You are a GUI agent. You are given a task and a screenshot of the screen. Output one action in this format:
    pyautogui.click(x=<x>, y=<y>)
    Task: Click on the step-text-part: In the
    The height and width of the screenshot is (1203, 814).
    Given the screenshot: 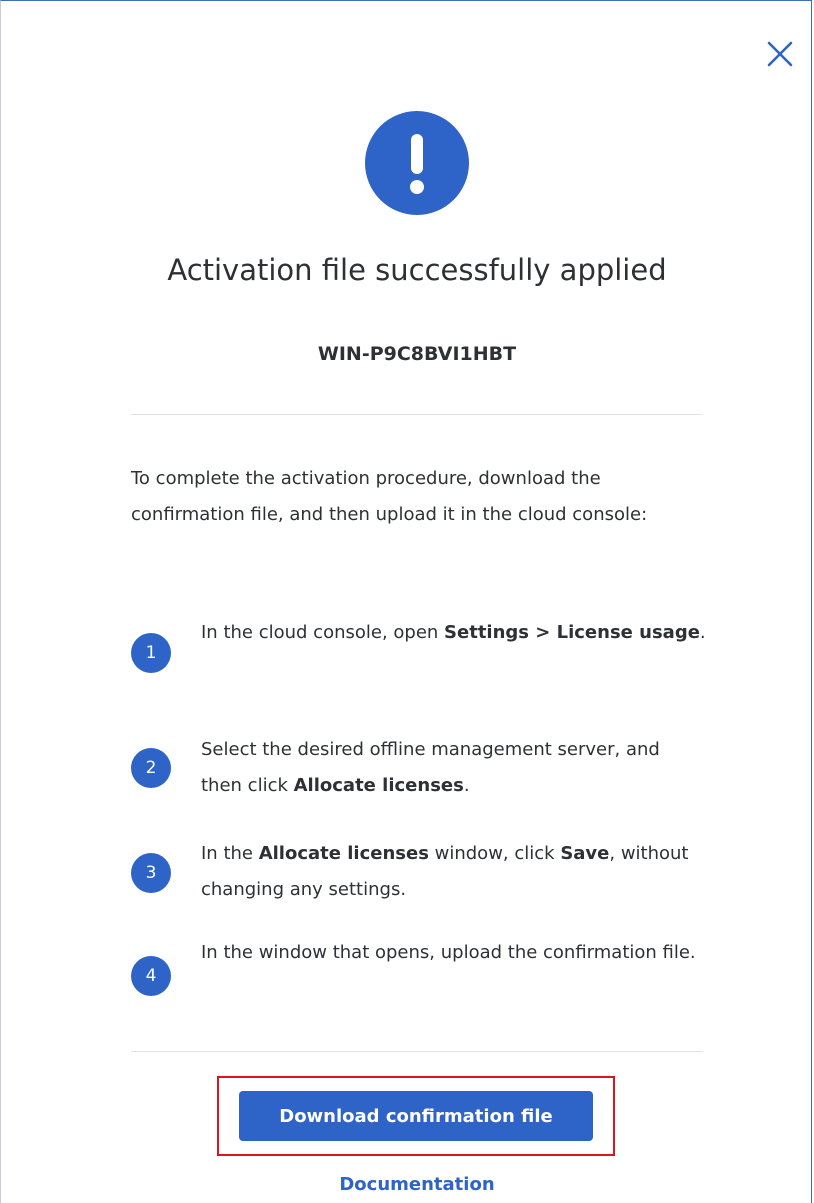 What is the action you would take?
    pyautogui.click(x=230, y=853)
    